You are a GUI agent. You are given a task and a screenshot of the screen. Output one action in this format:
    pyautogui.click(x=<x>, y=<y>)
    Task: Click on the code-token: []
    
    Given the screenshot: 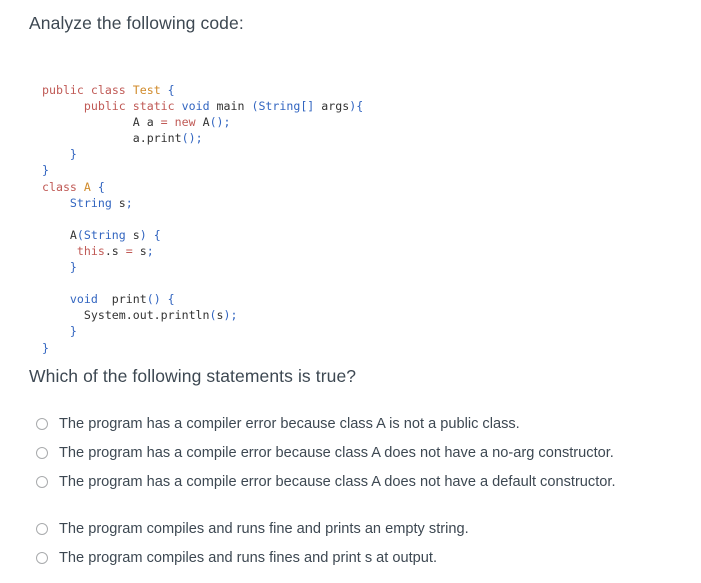 What is the action you would take?
    pyautogui.click(x=307, y=106)
    